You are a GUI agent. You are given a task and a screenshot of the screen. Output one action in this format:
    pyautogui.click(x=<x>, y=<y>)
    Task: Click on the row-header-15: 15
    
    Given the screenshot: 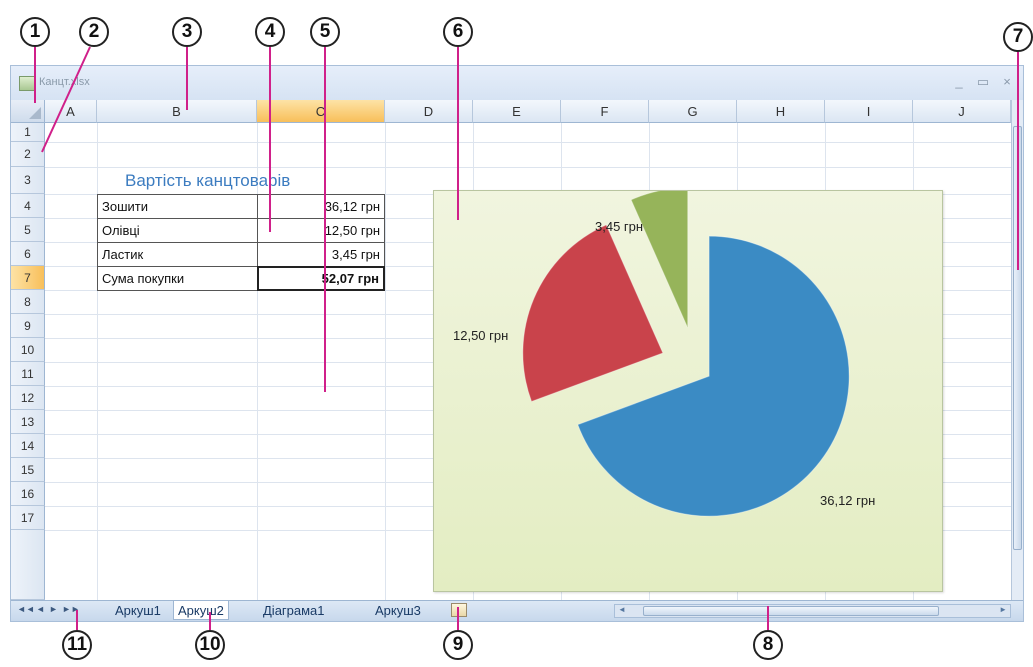 What is the action you would take?
    pyautogui.click(x=28, y=470)
    